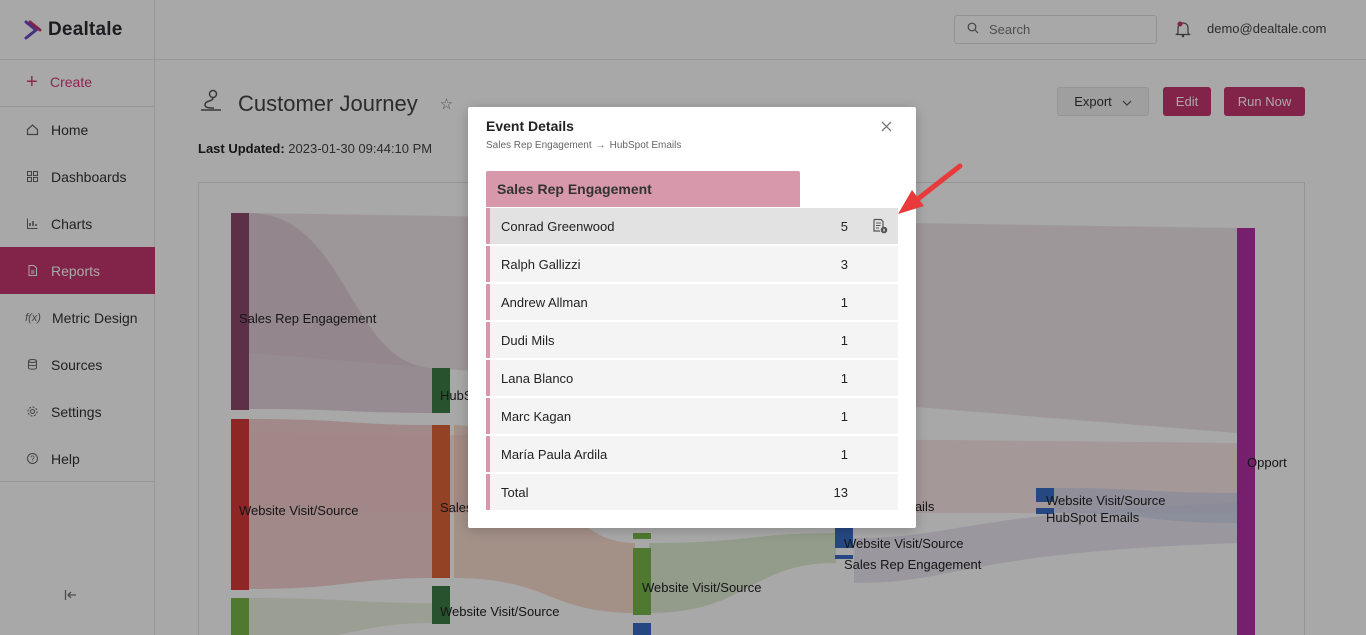 The image size is (1366, 635). Describe the element at coordinates (558, 226) in the screenshot. I see `row-name: Conrad Greenwood` at that location.